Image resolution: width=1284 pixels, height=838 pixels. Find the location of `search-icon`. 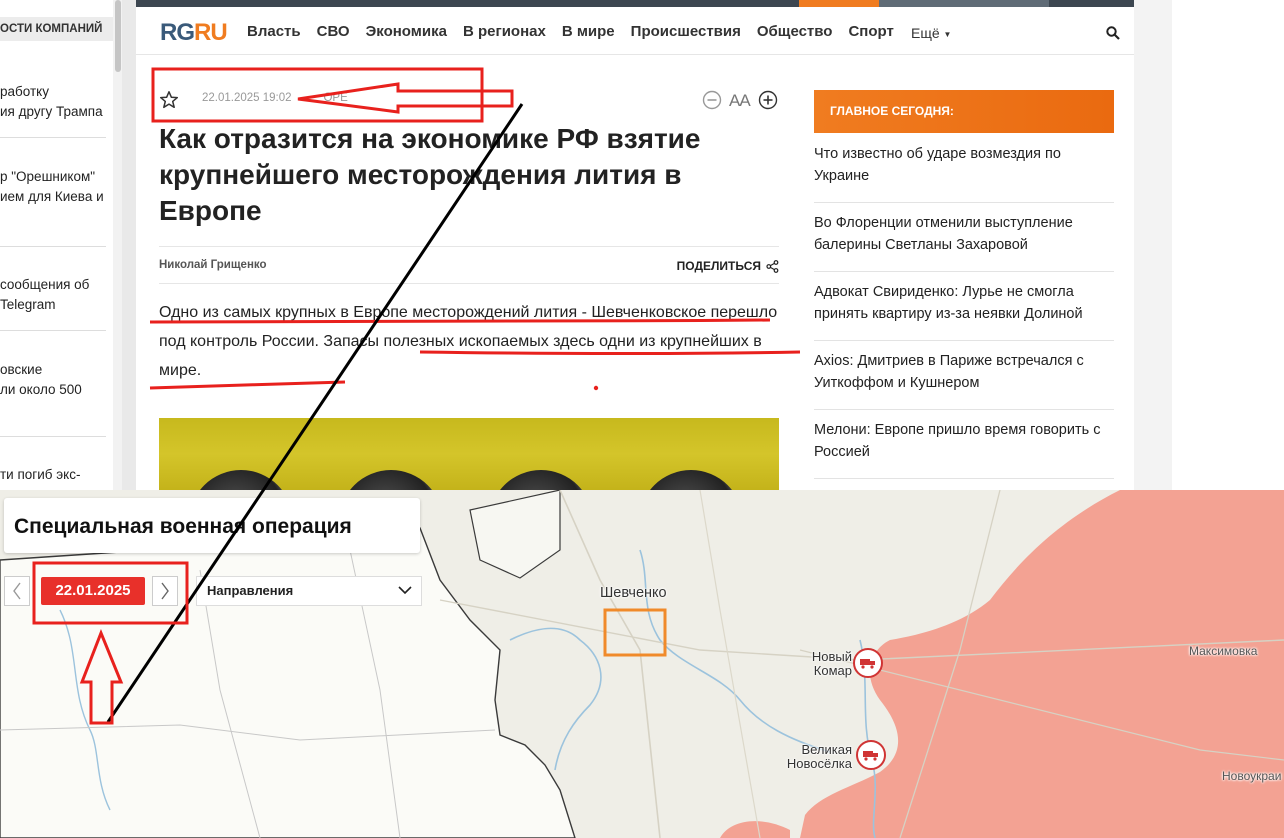

search-icon is located at coordinates (1113, 33).